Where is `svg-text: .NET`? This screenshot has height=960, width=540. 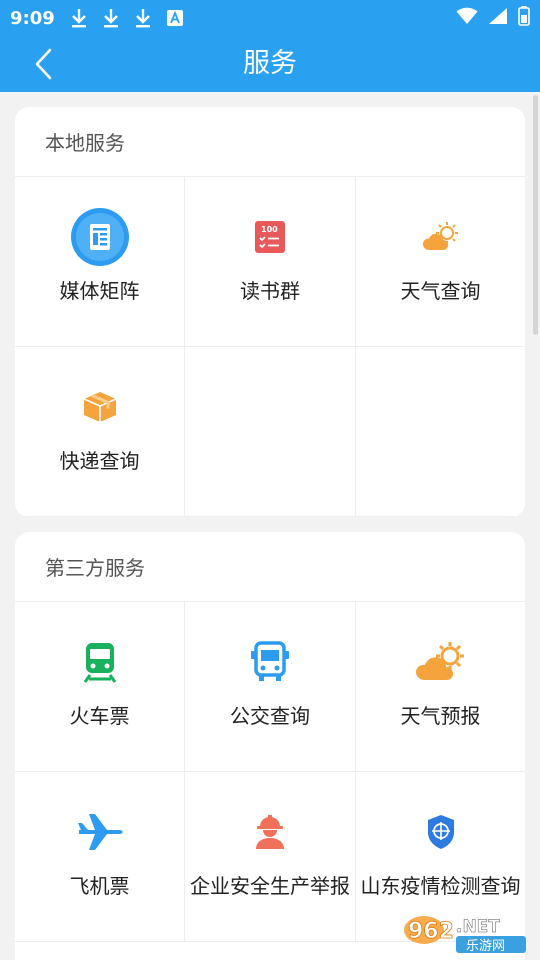
svg-text: .NET is located at coordinates (478, 927).